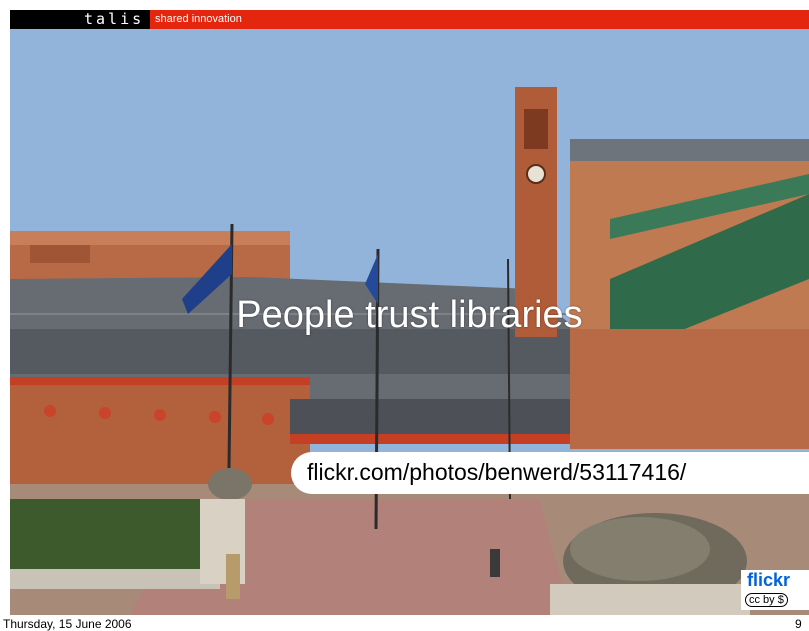  What do you see at coordinates (497, 472) in the screenshot?
I see `photo-credit-text: flickr.com/photos/benwerd/53117416/` at bounding box center [497, 472].